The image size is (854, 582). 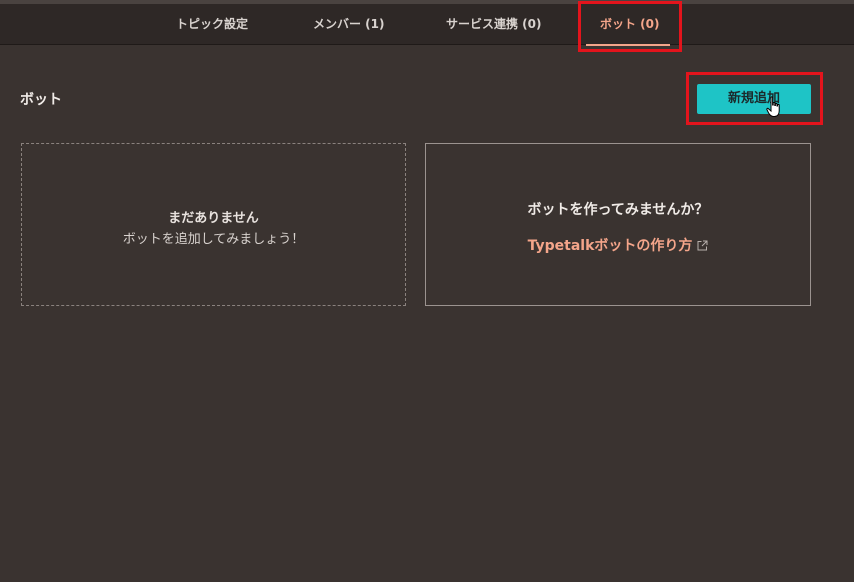 I want to click on tab-bar: トピック設定 メンバー (1) サービス連携 (0) ボット (0), so click(x=427, y=25).